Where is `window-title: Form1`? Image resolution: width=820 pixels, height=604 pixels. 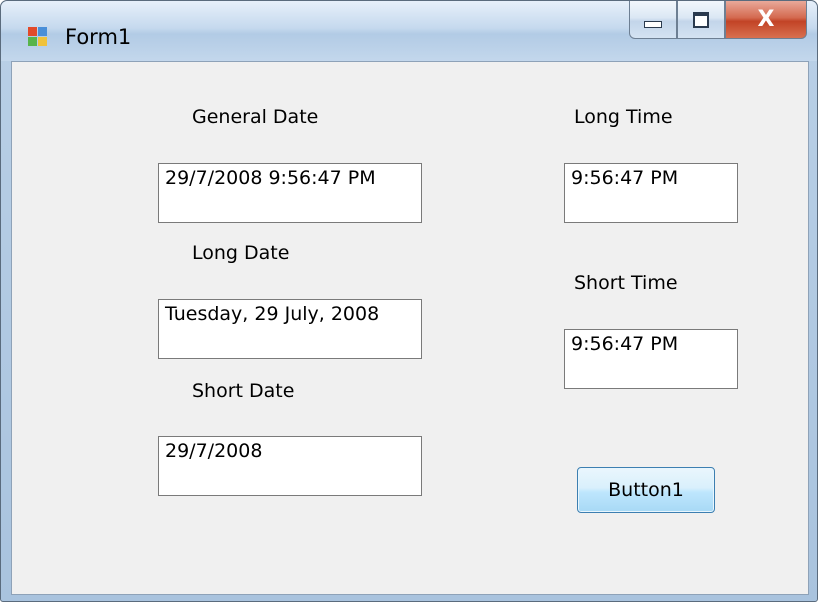
window-title: Form1 is located at coordinates (98, 37).